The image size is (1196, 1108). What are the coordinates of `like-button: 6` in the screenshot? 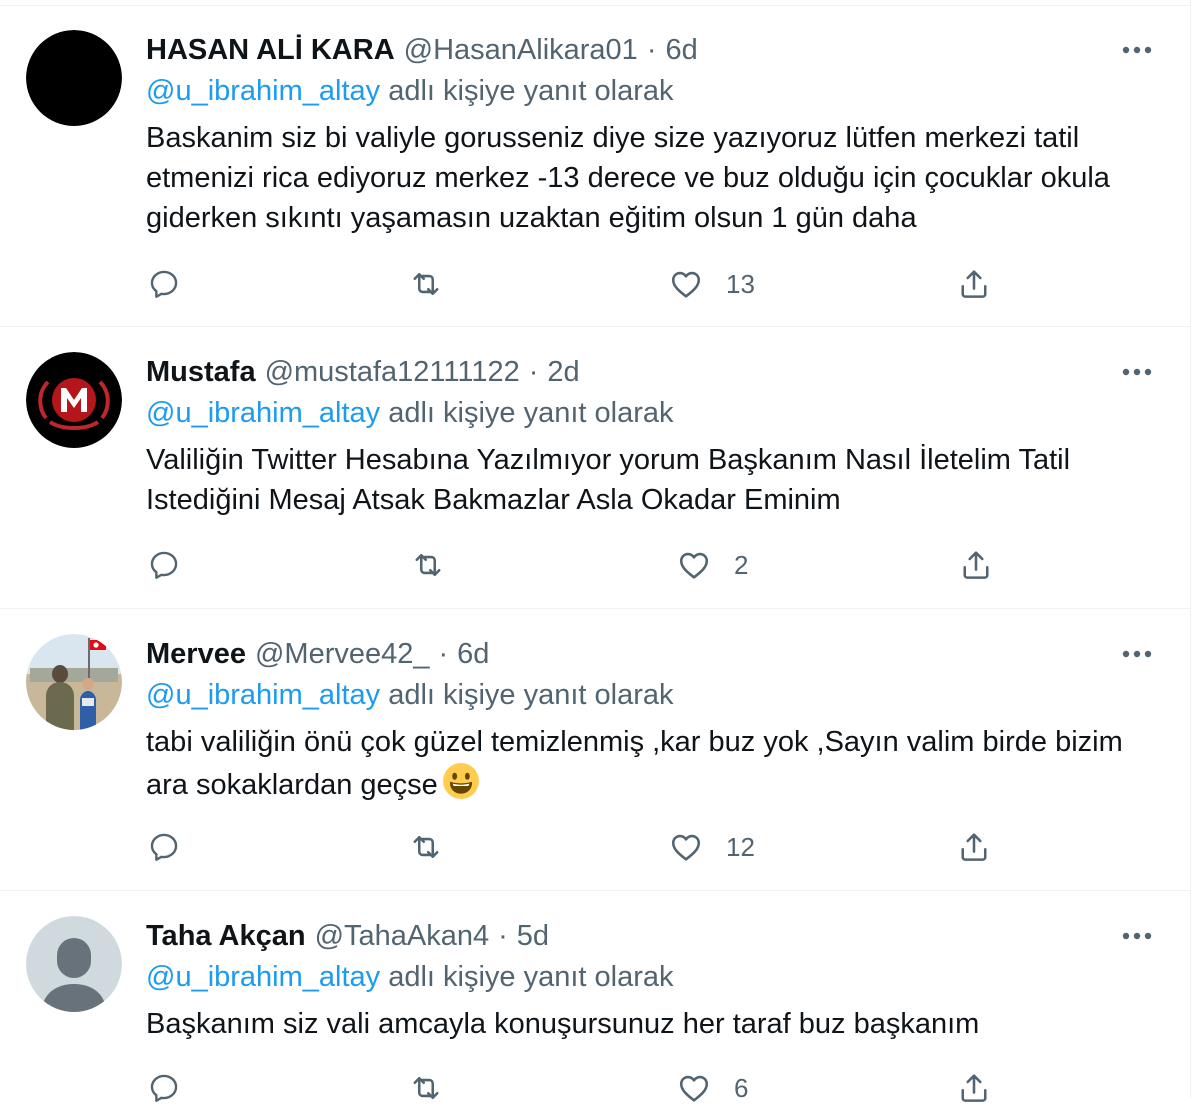 It's located at (712, 1088).